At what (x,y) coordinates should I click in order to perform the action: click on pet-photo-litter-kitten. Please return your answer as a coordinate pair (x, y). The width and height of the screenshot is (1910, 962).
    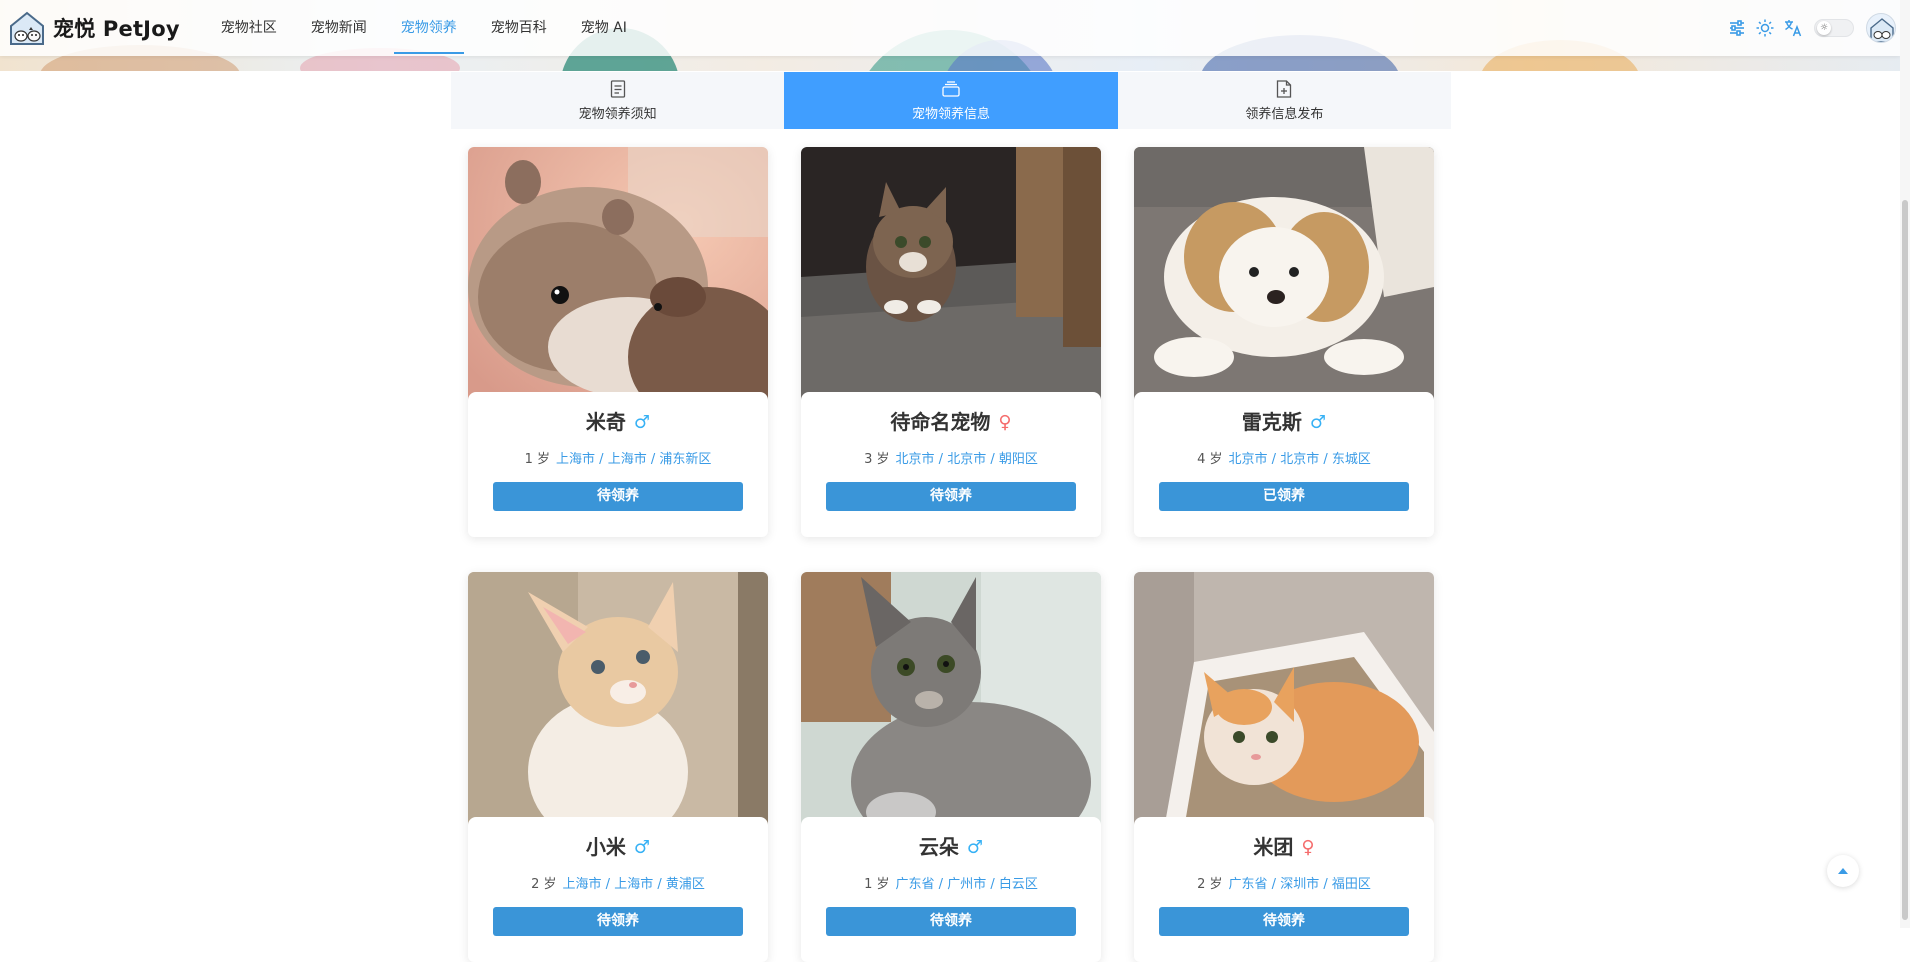
    Looking at the image, I should click on (1284, 700).